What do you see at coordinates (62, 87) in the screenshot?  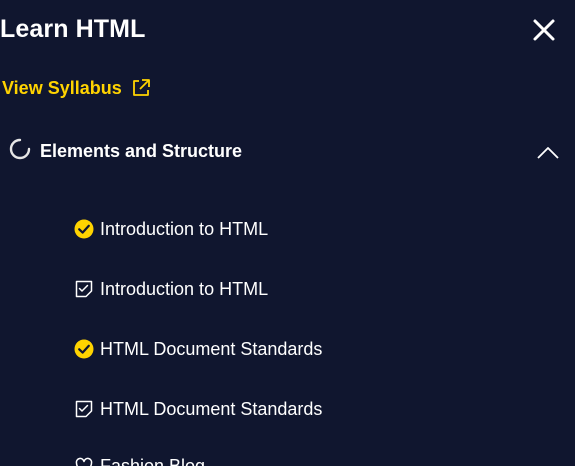 I see `view-syllabus-label: View Syllabus` at bounding box center [62, 87].